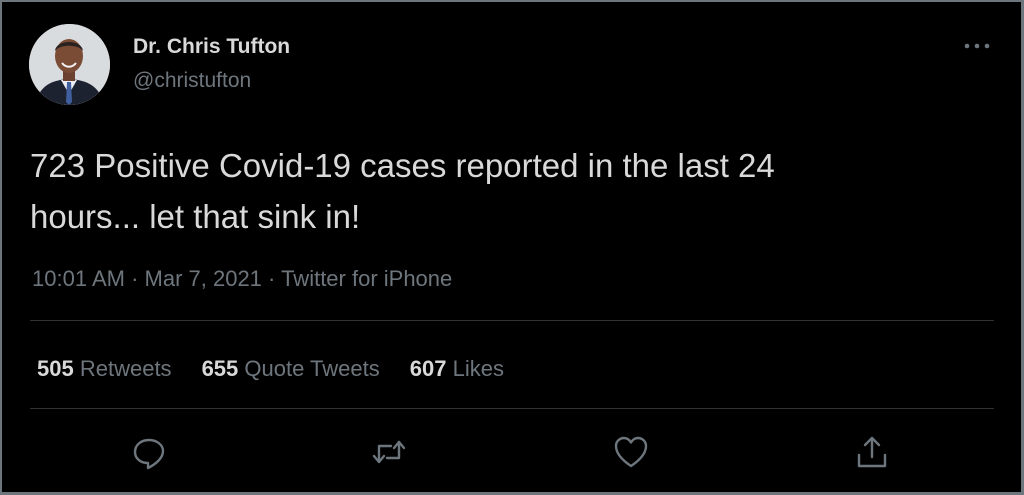  What do you see at coordinates (55, 368) in the screenshot?
I see `retweets-count: 505` at bounding box center [55, 368].